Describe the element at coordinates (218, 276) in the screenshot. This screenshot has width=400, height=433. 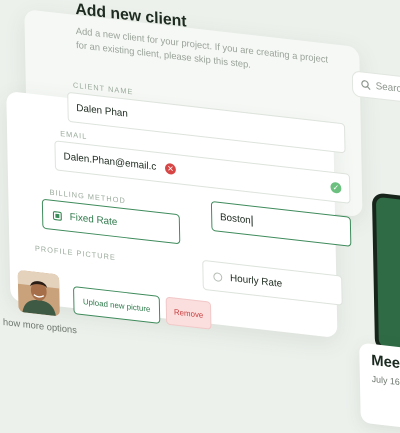
I see `radio-unchecked-icon` at that location.